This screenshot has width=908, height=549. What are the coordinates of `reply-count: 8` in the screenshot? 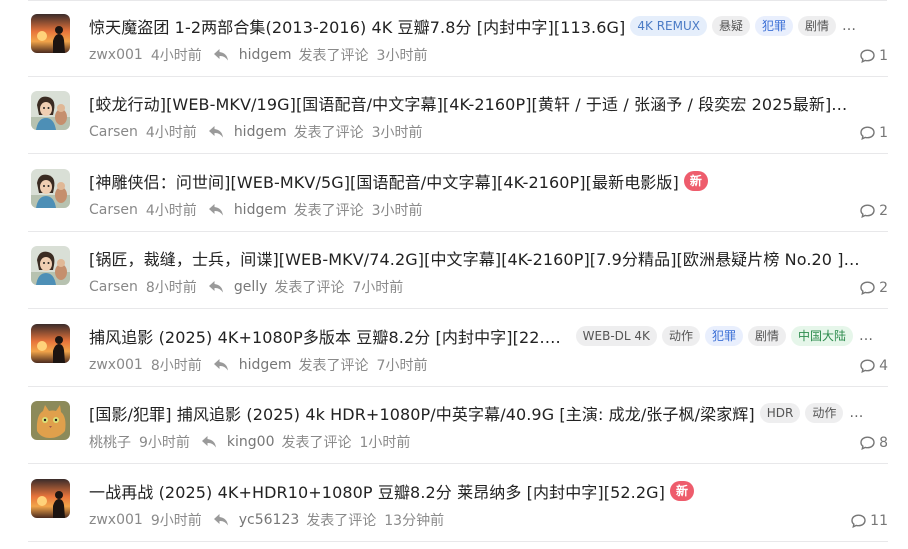 It's located at (874, 443).